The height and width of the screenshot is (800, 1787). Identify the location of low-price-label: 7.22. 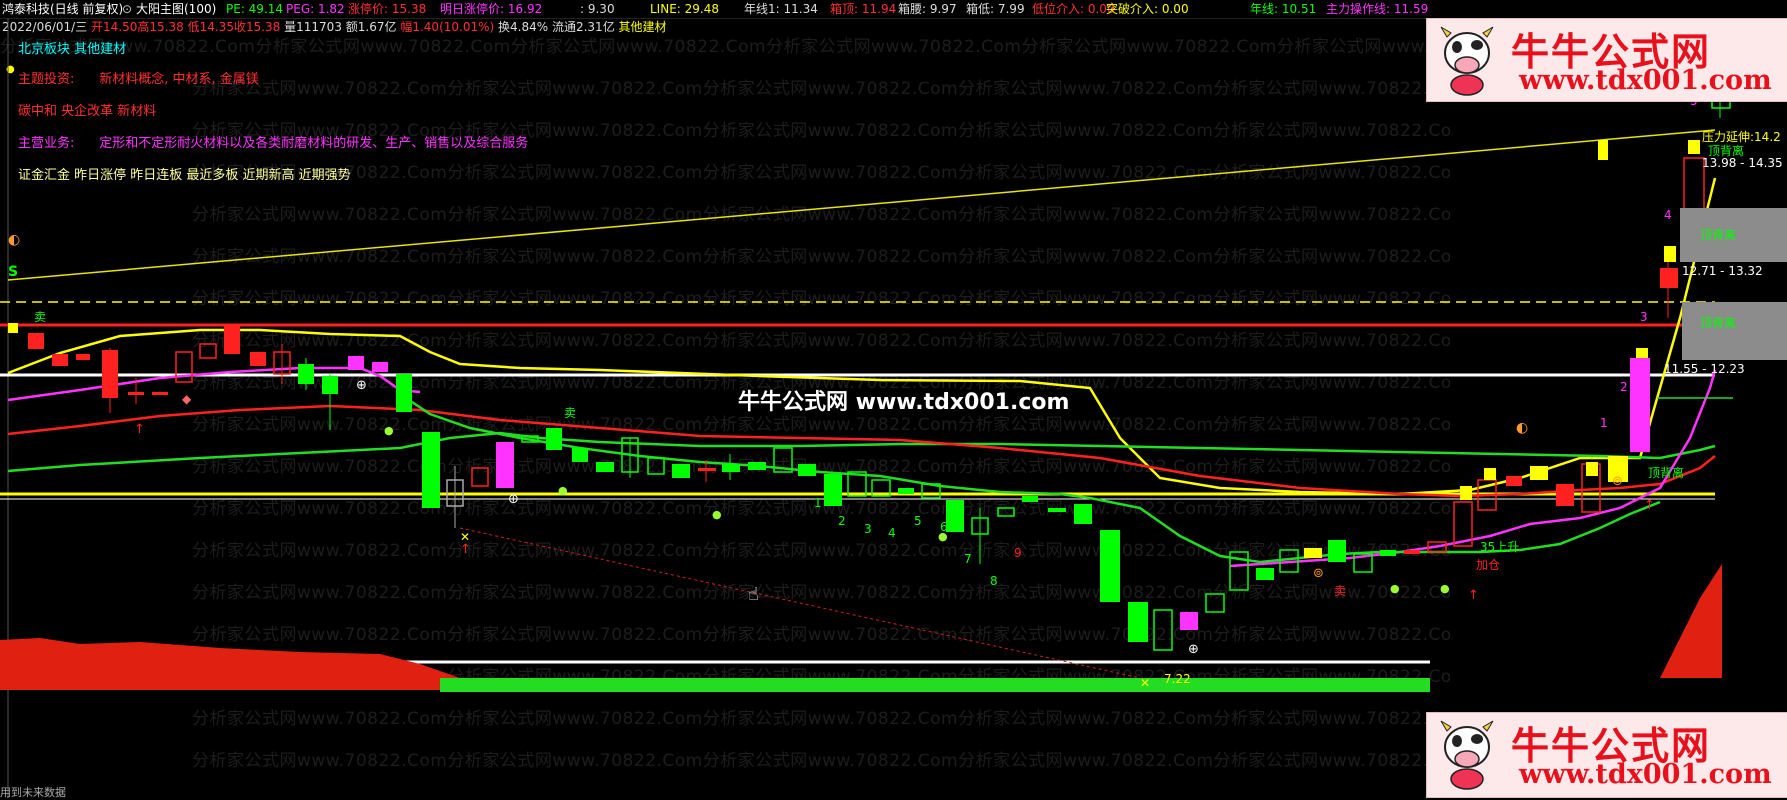
(1177, 679).